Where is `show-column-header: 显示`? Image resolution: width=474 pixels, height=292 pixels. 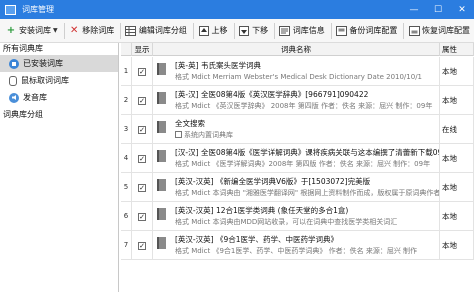
show-column-header: 显示 is located at coordinates (142, 49).